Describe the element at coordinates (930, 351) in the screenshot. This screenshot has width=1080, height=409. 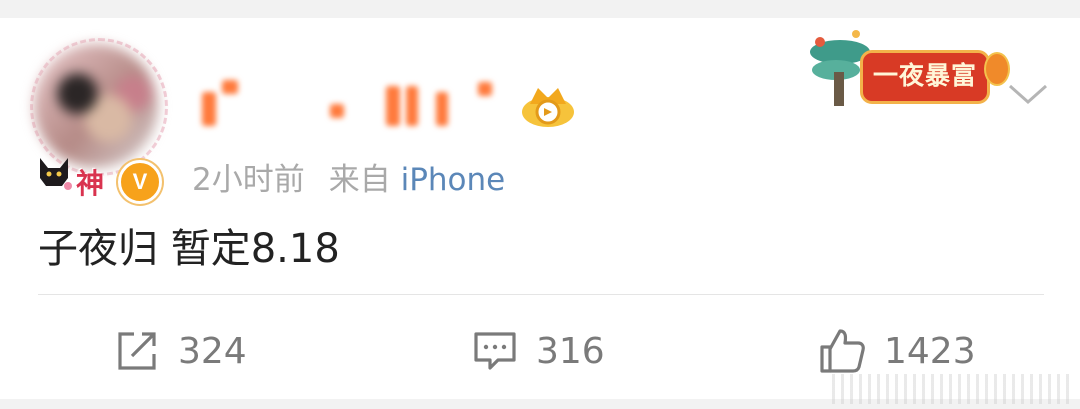
I see `like-count: 1423` at that location.